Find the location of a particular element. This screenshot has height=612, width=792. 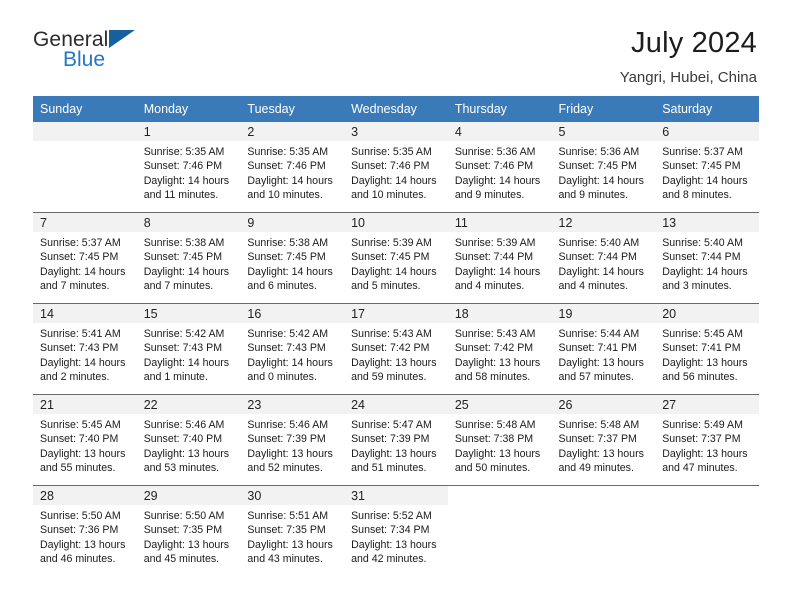

day-number: 23 is located at coordinates (292, 404).